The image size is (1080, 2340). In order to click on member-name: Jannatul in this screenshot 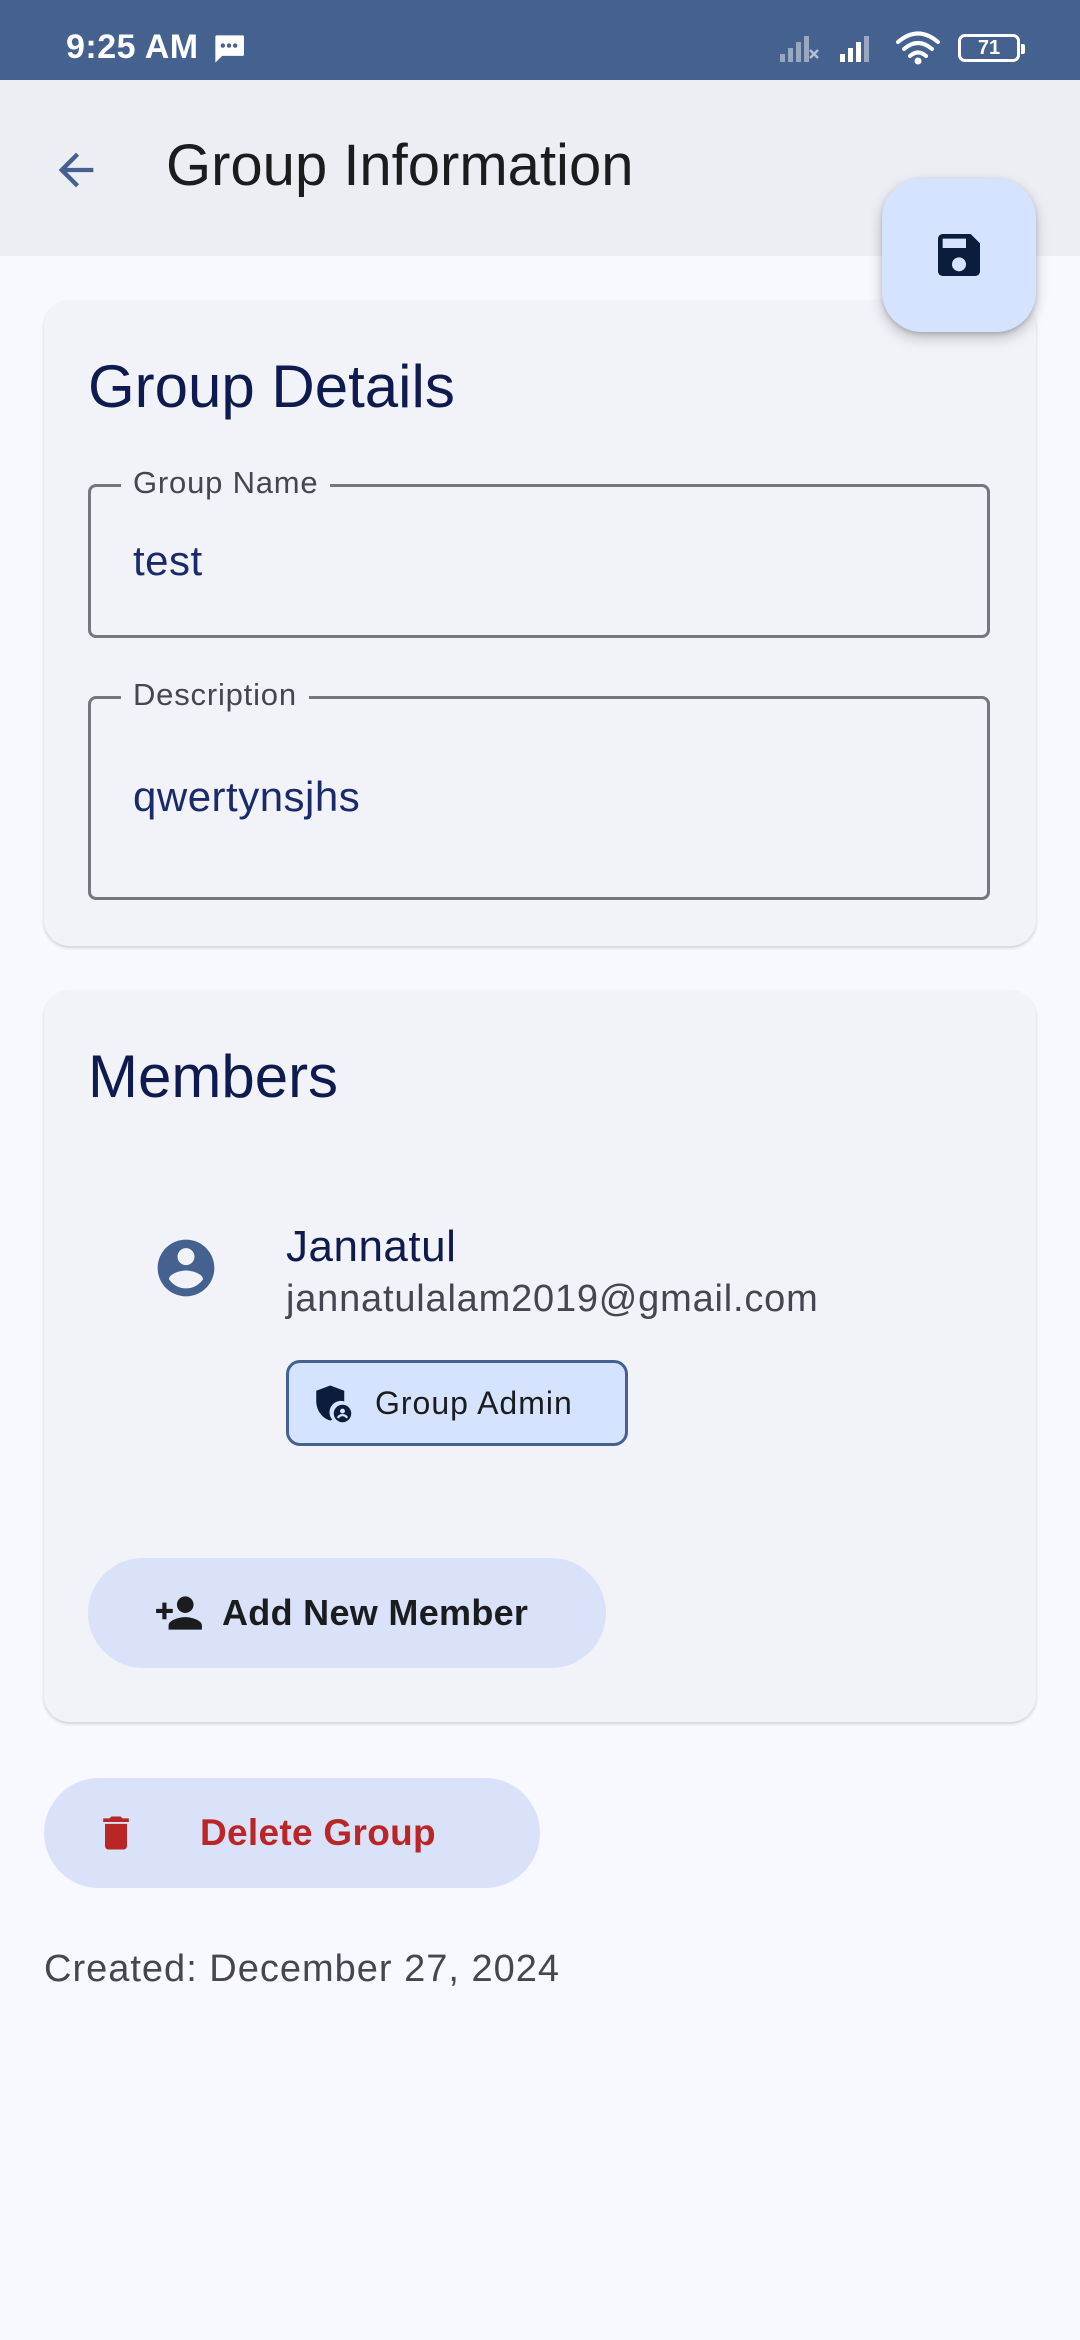, I will do `click(371, 1246)`.